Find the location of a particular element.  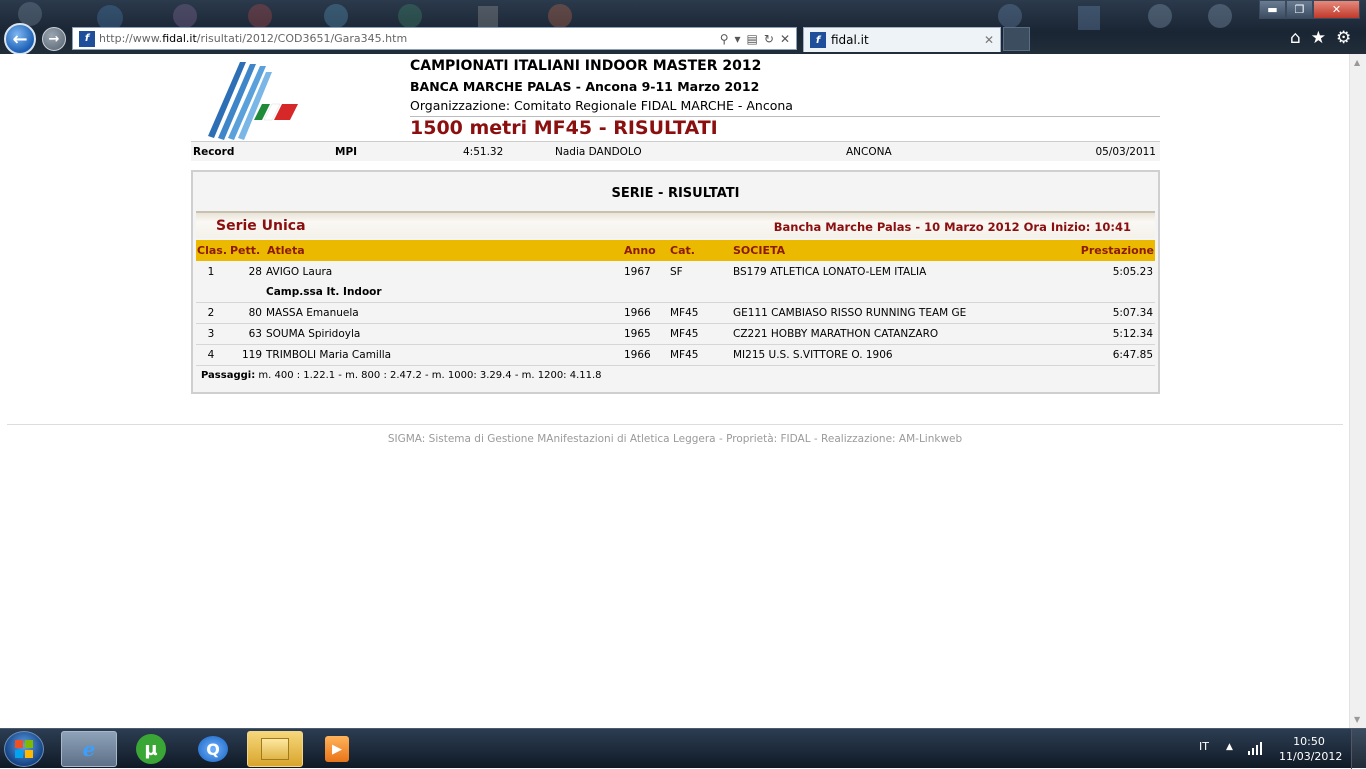

forward-button: → is located at coordinates (54, 39).